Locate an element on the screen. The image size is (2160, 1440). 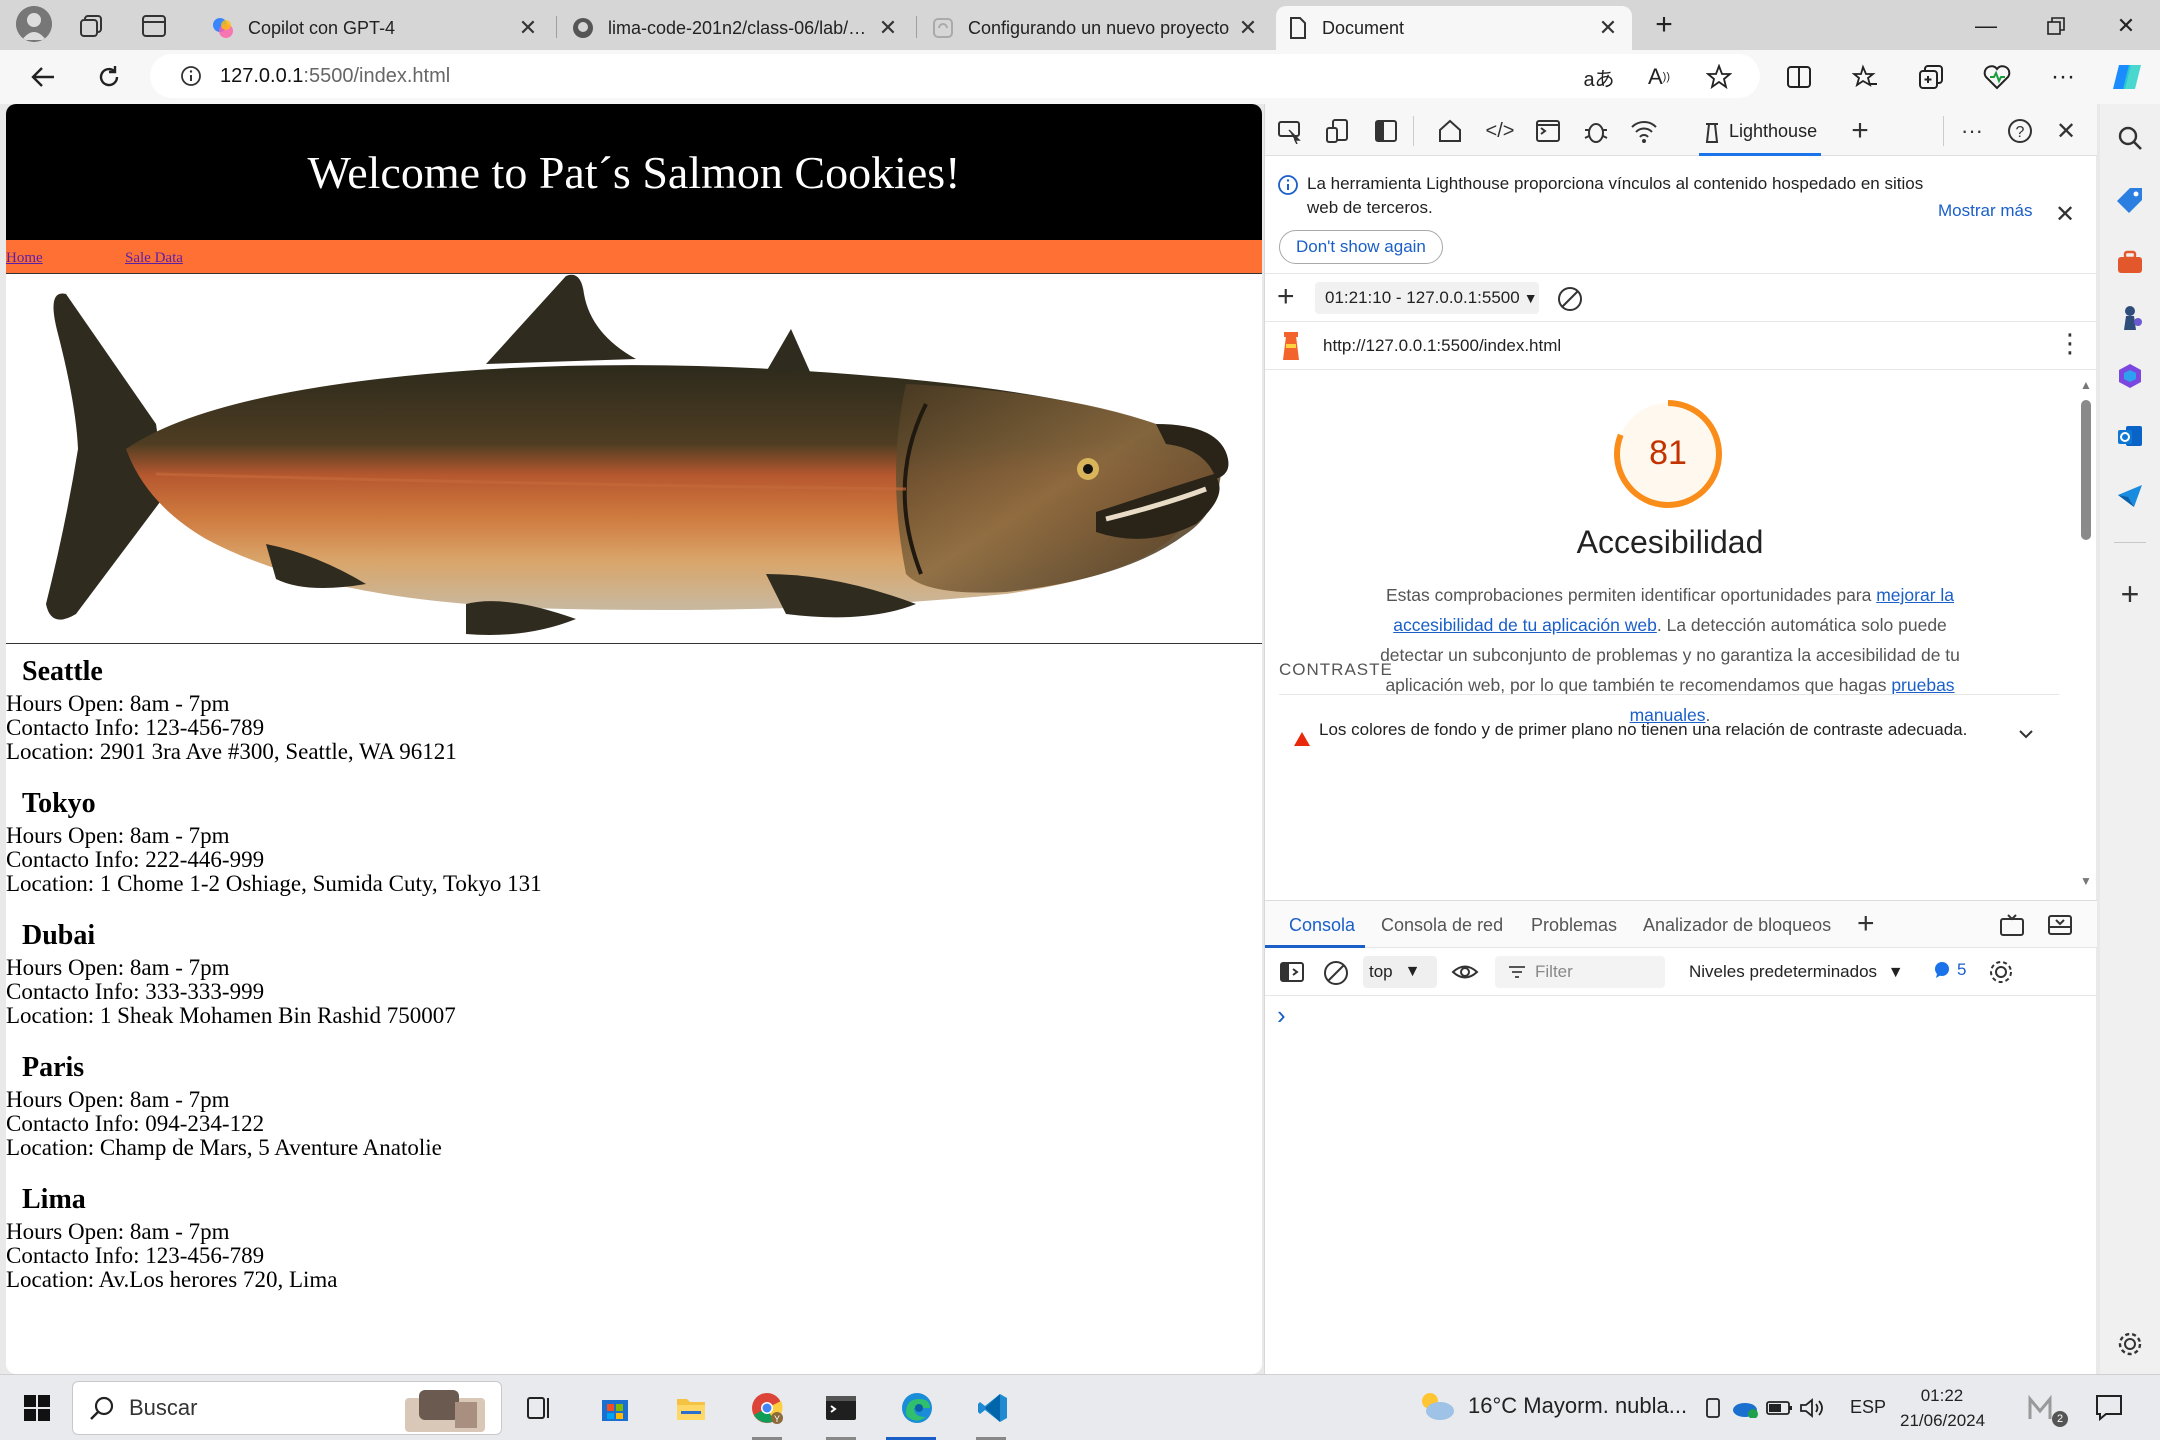
scrollbar-thumb is located at coordinates (2086, 470).